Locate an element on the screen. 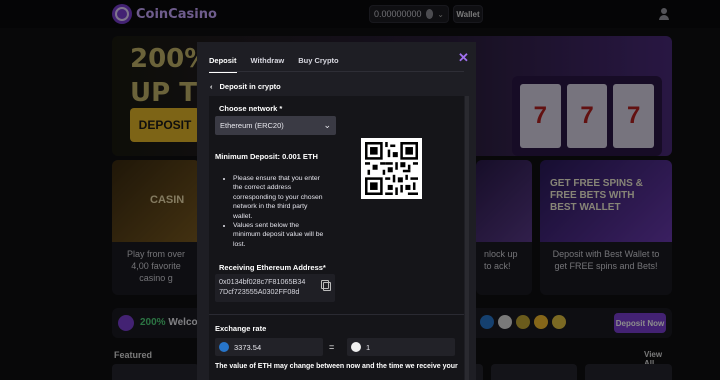 Image resolution: width=720 pixels, height=380 pixels. chevron-left-icon: ‹ is located at coordinates (211, 86).